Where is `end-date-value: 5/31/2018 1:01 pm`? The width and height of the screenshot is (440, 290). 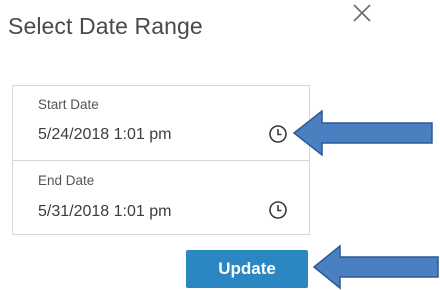 end-date-value: 5/31/2018 1:01 pm is located at coordinates (105, 211).